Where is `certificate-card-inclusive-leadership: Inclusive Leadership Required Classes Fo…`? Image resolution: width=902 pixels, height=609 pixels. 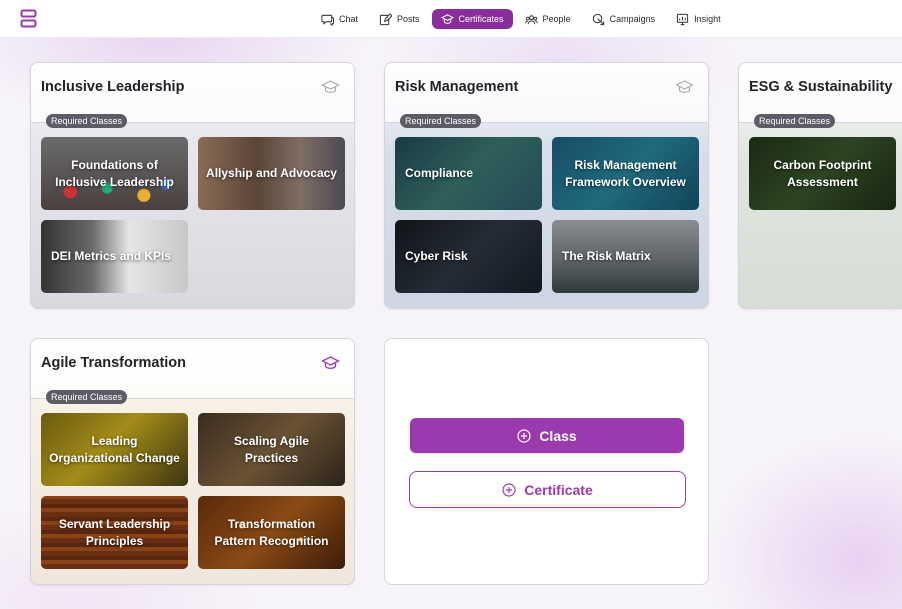
certificate-card-inclusive-leadership: Inclusive Leadership Required Classes Fo… is located at coordinates (192, 185).